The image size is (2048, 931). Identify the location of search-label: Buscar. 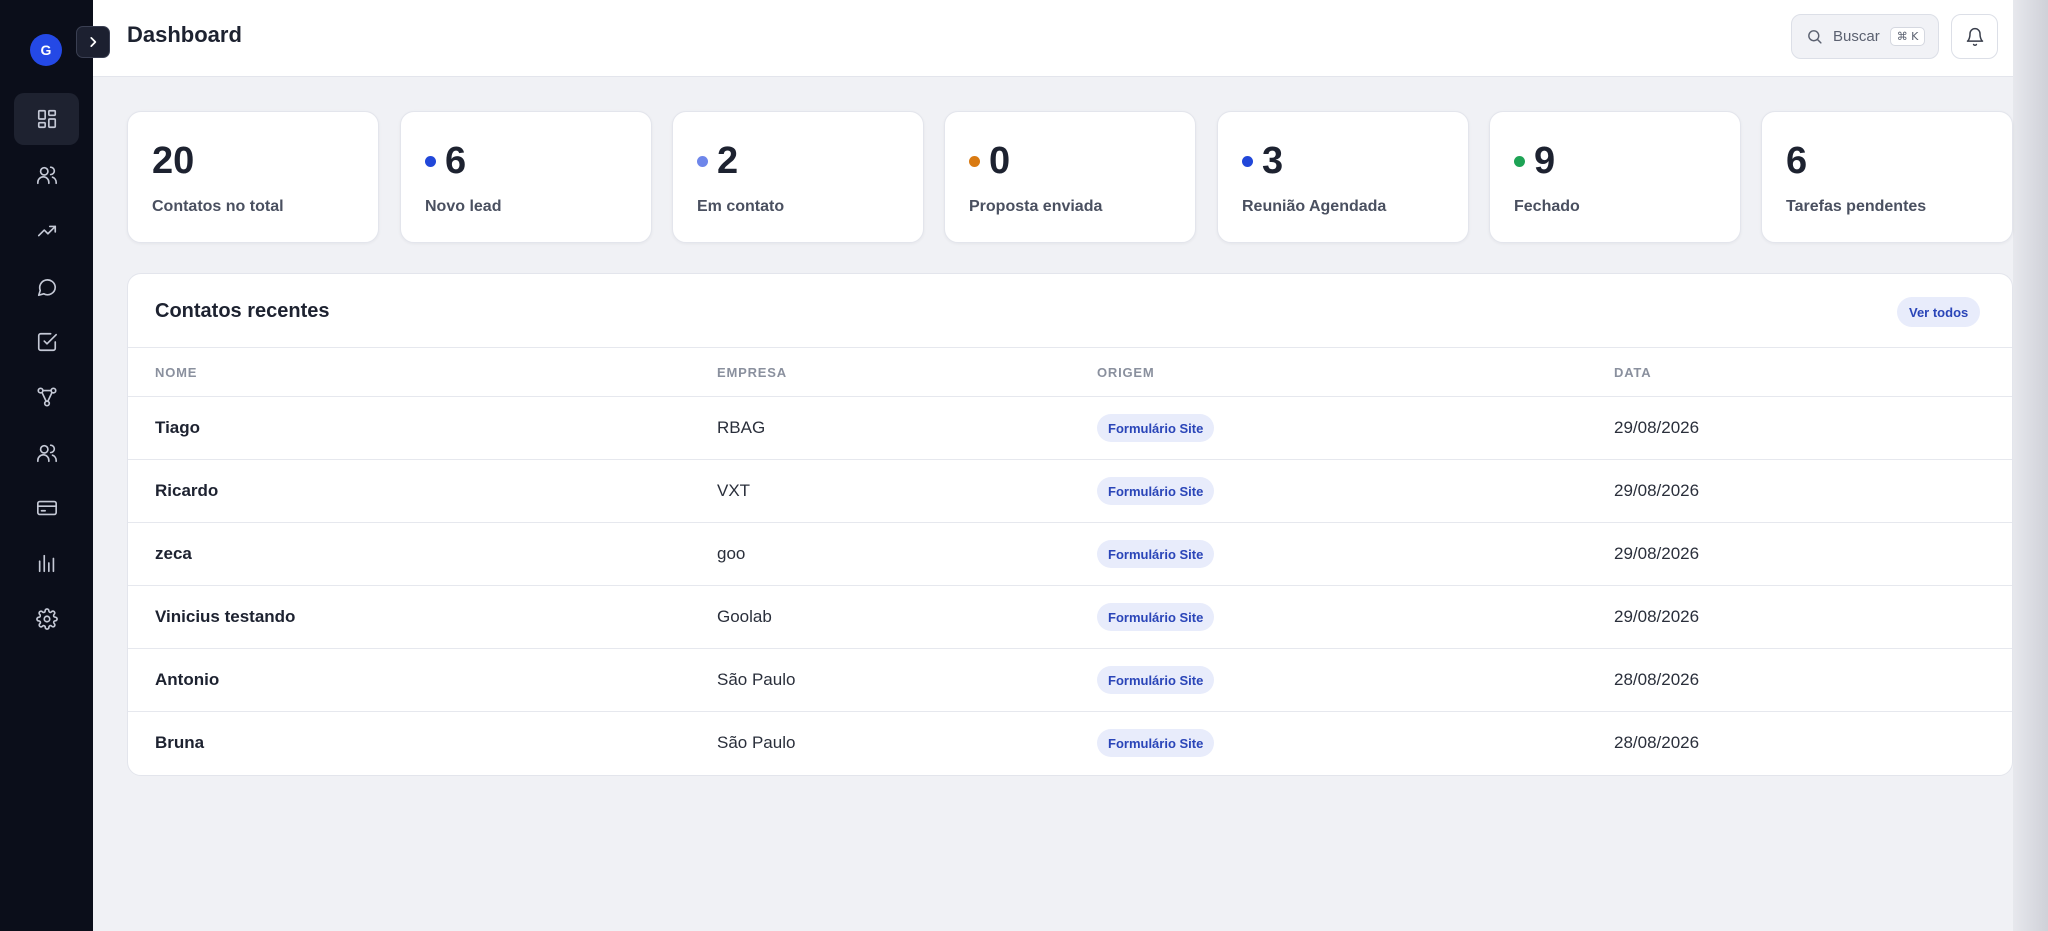
(1856, 36).